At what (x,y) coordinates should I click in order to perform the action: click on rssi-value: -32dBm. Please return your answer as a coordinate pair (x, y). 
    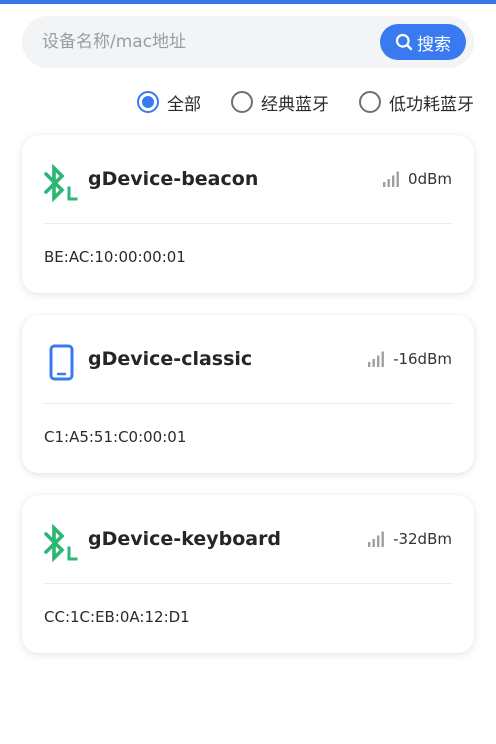
    Looking at the image, I should click on (422, 539).